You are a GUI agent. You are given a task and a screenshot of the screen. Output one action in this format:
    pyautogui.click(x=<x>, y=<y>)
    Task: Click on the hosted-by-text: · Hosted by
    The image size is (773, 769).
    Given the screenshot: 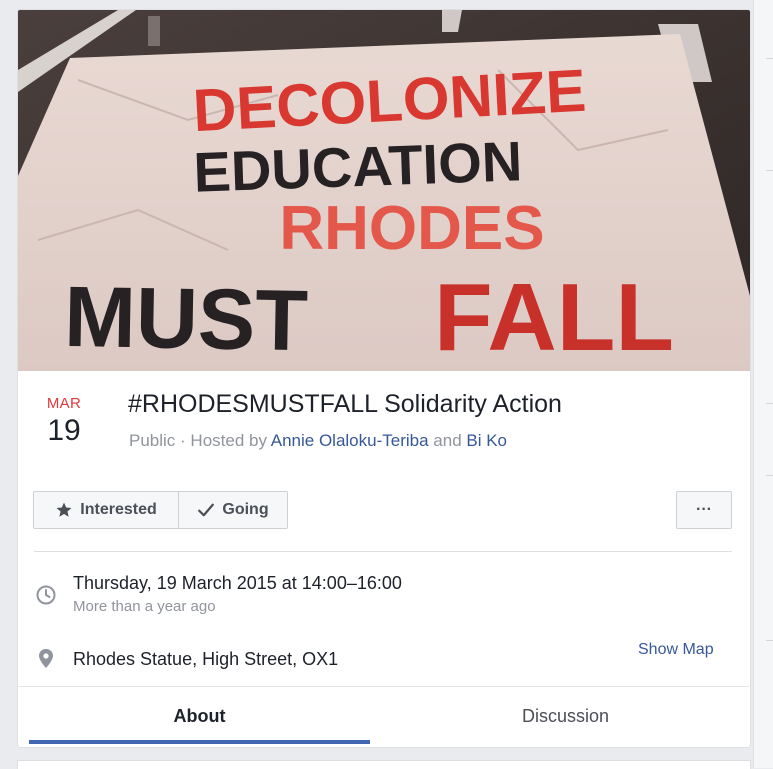 What is the action you would take?
    pyautogui.click(x=223, y=440)
    